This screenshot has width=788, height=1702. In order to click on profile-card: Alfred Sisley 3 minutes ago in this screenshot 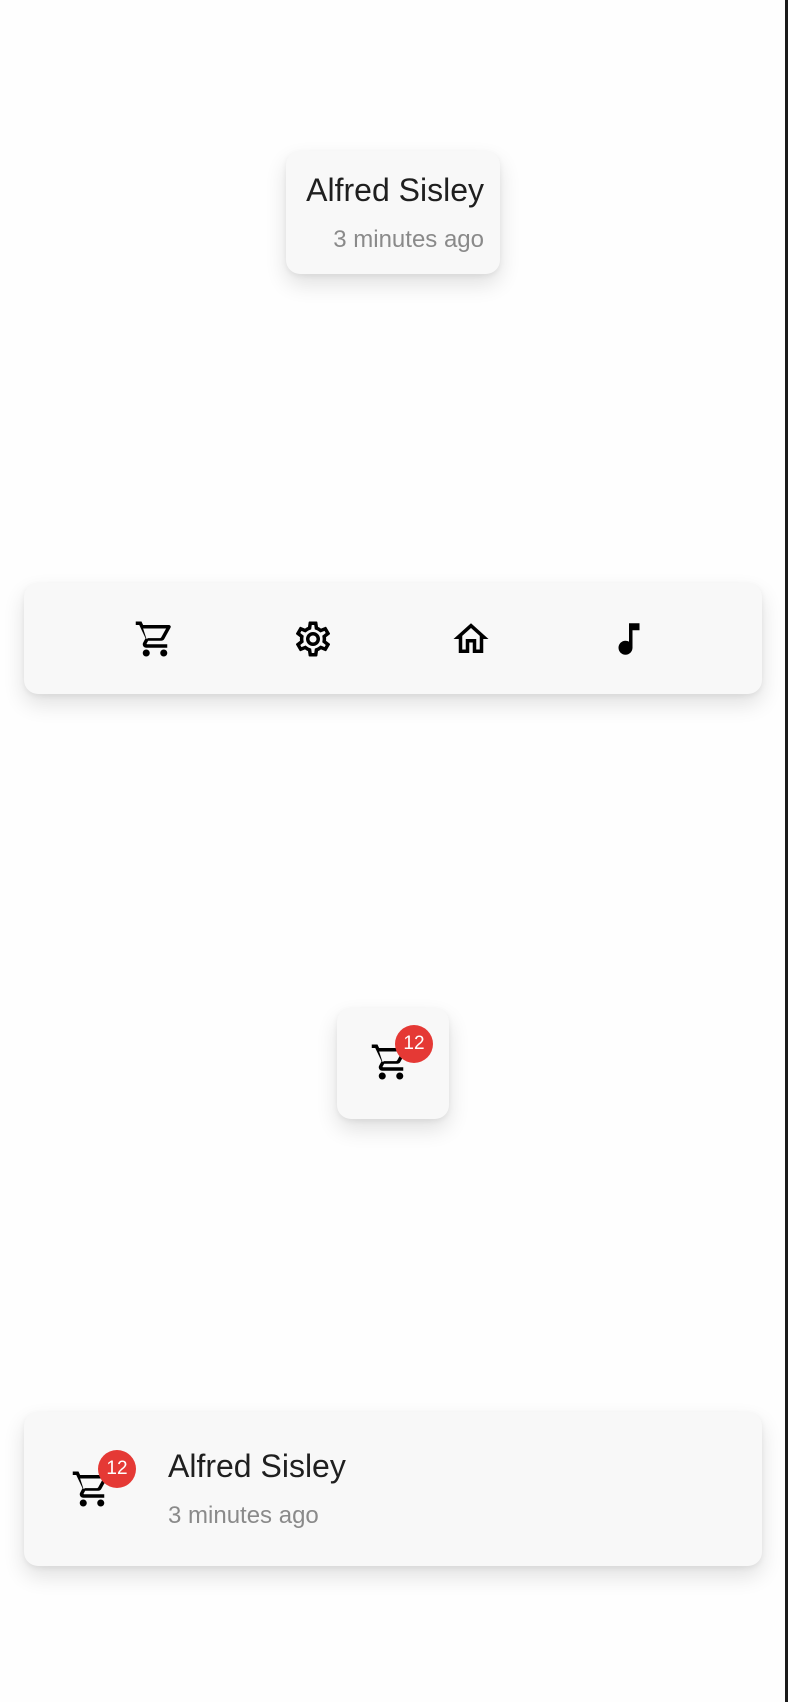, I will do `click(393, 212)`.